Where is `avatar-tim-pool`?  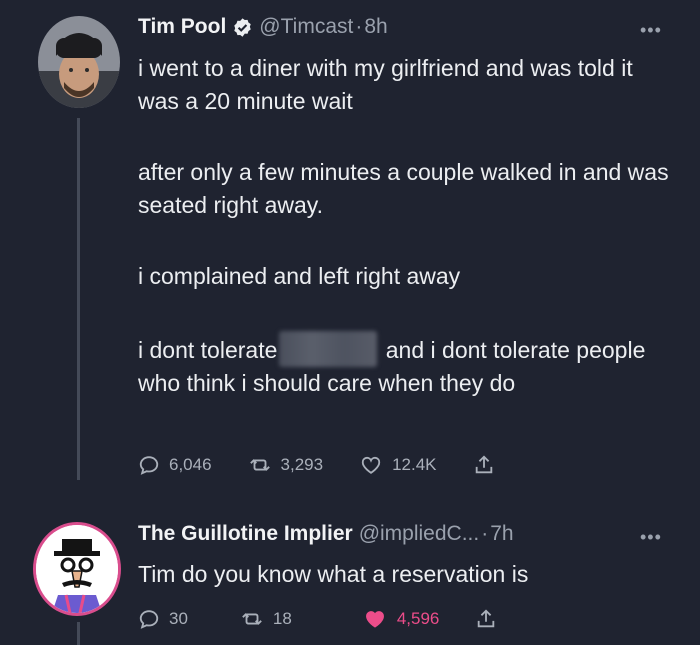 avatar-tim-pool is located at coordinates (79, 62).